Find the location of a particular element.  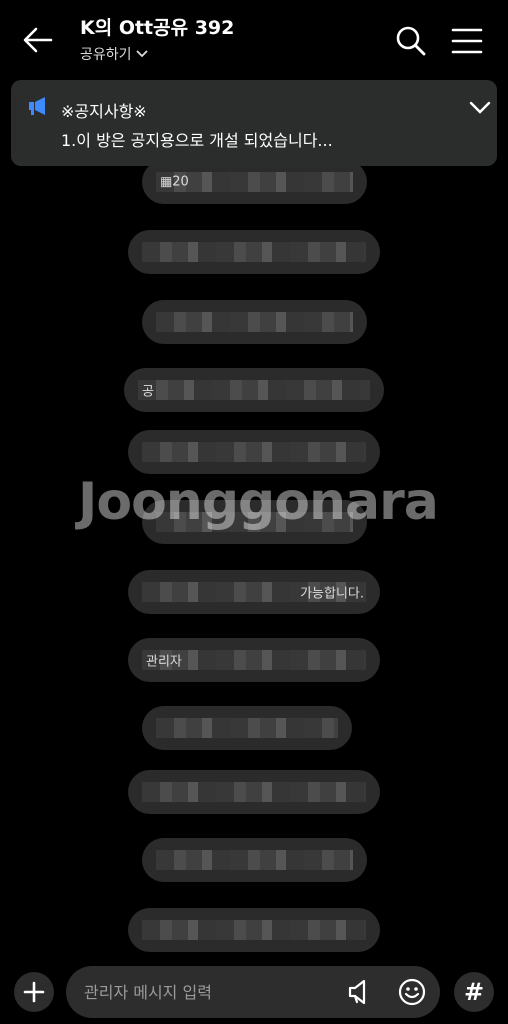

emoji-icon is located at coordinates (412, 992).